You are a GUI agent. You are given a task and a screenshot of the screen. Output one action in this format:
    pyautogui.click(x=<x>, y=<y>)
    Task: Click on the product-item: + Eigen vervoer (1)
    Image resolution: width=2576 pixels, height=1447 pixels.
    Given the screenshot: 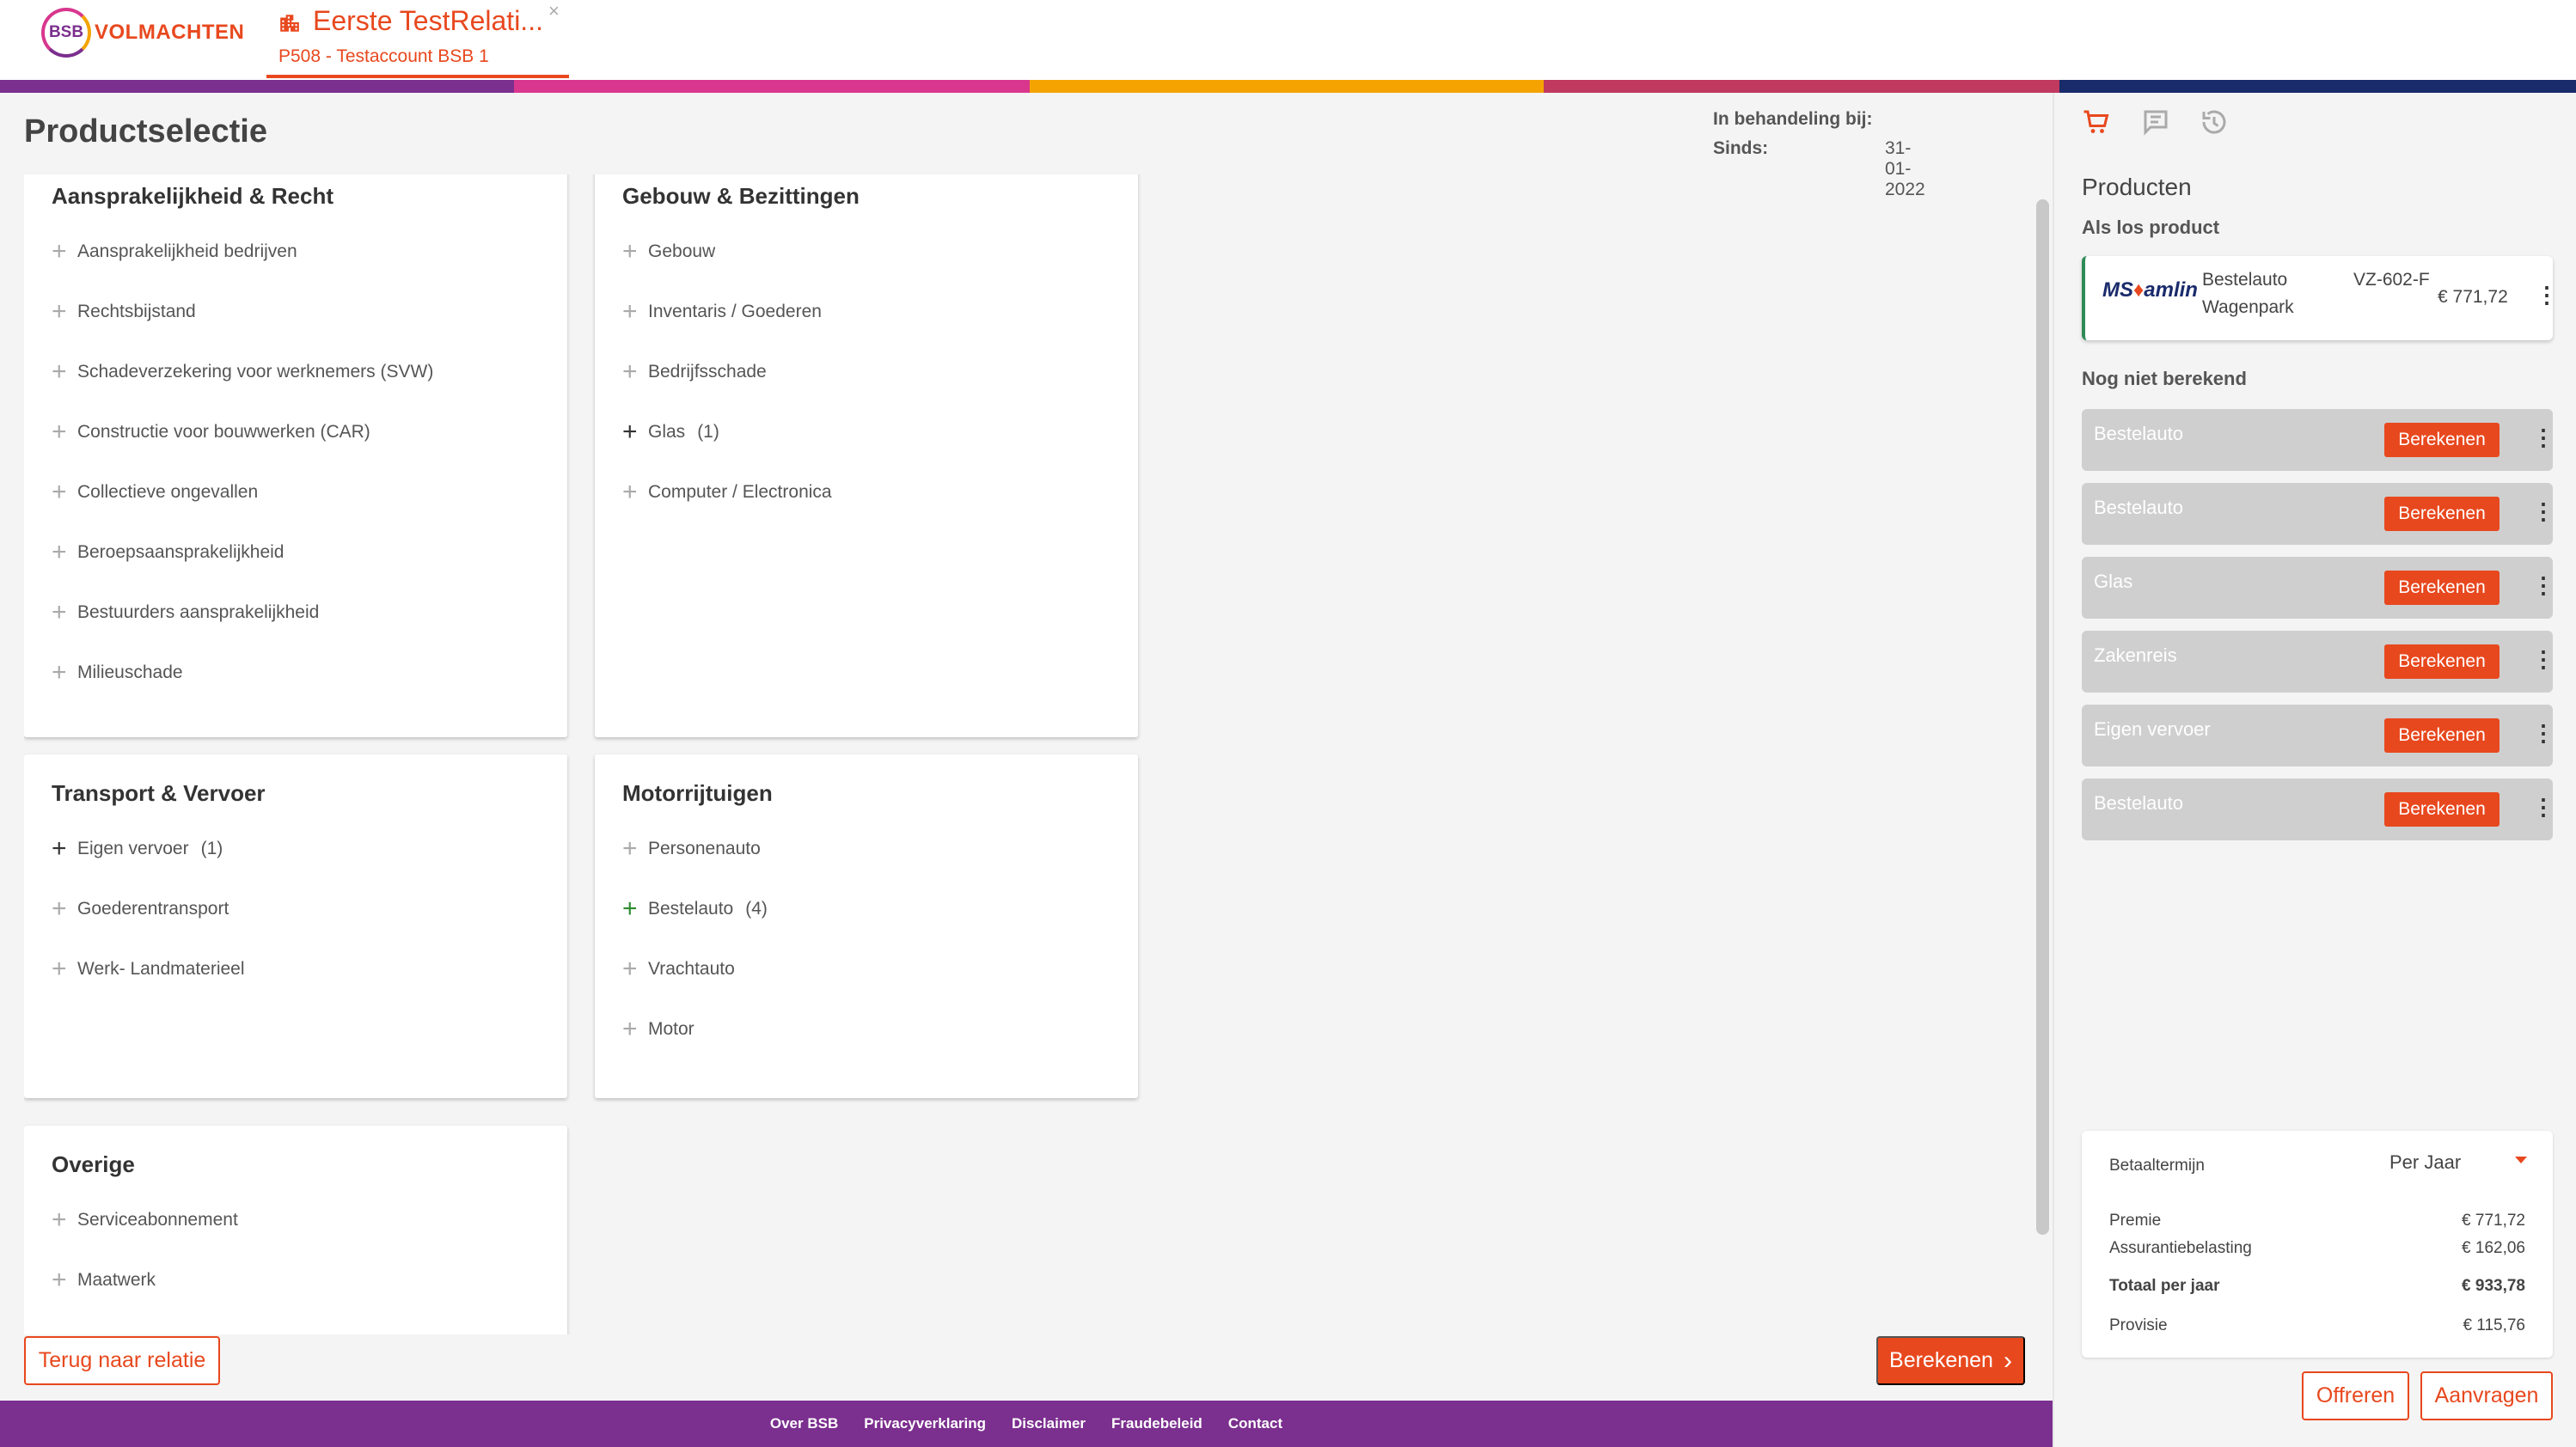 What is the action you would take?
    pyautogui.click(x=137, y=849)
    